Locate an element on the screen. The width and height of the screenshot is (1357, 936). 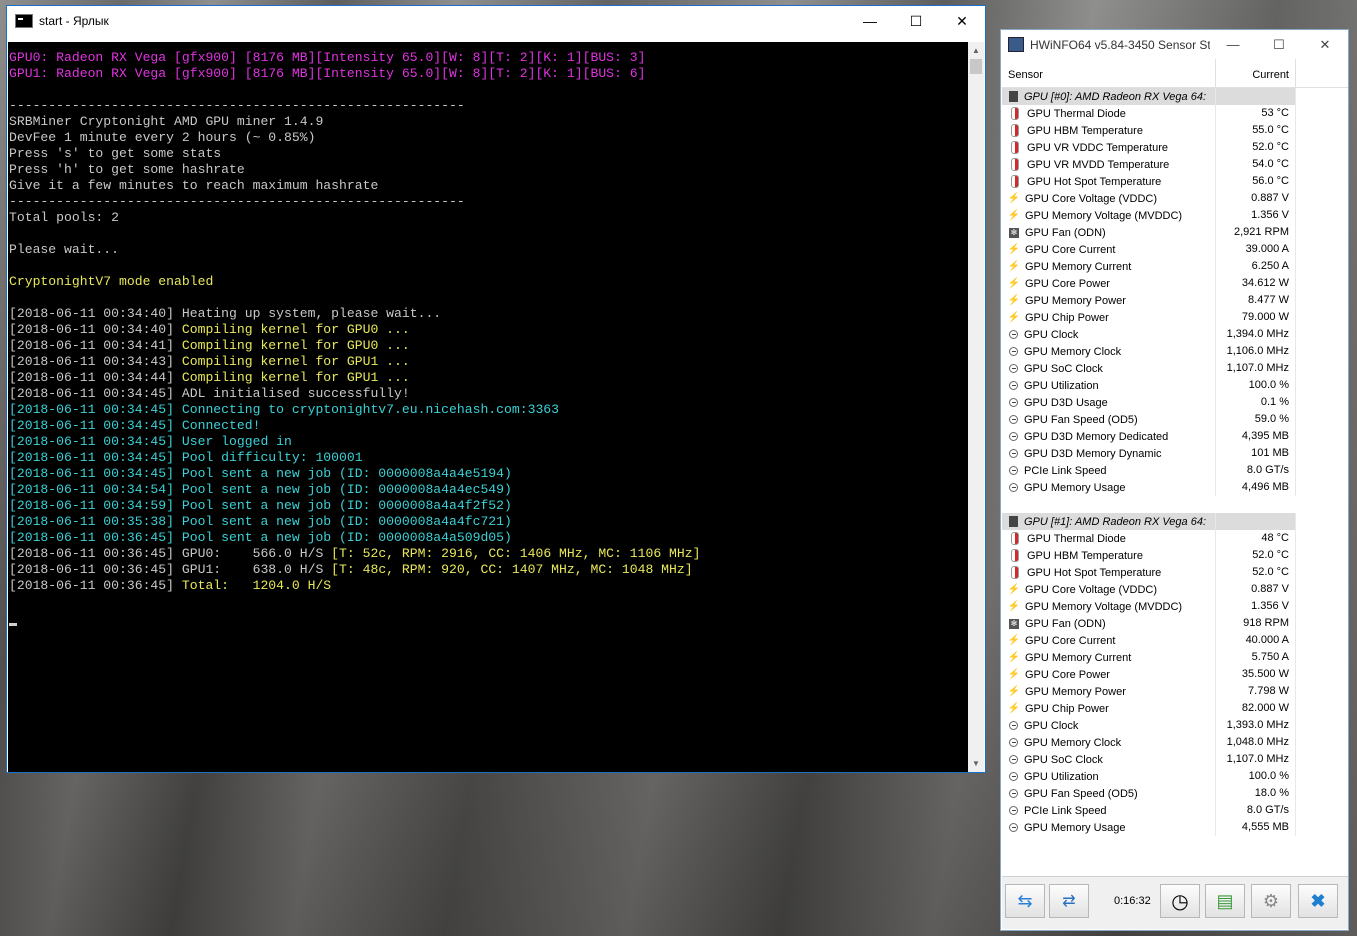
sensor-row: GPU Memory Clock 1,048.0 MHz is located at coordinates (1175, 742).